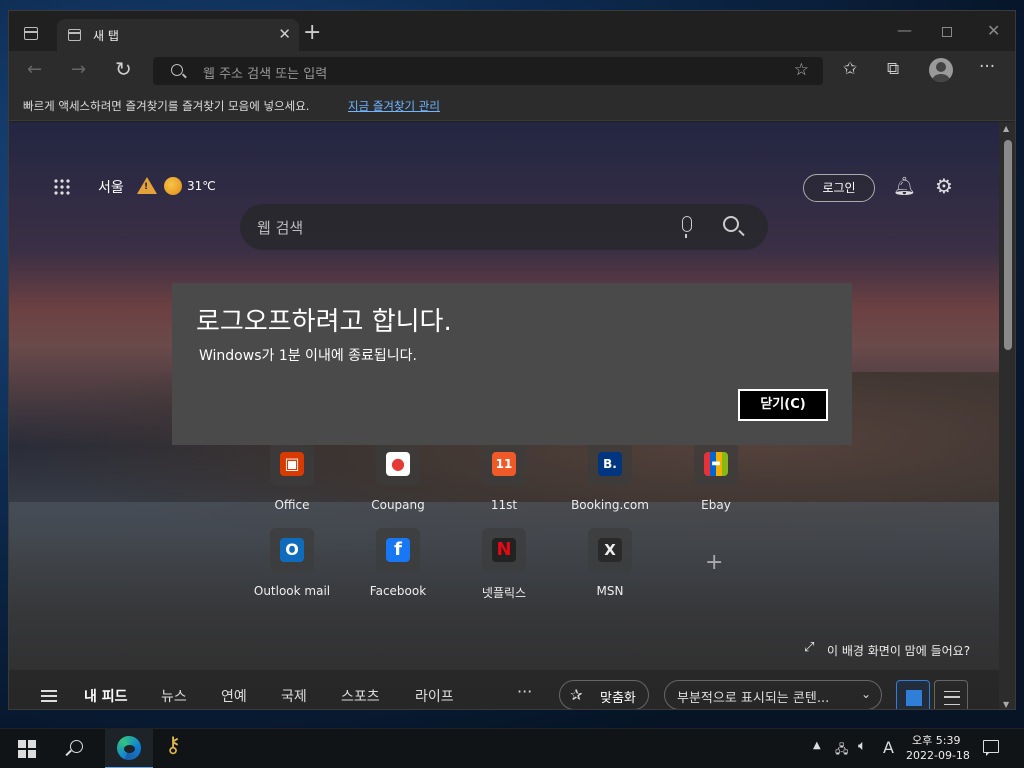 The width and height of the screenshot is (1024, 768). I want to click on taskbar: ▲ 🖧 🔈︎ A 오후 5:39 2022-09-18, so click(512, 748).